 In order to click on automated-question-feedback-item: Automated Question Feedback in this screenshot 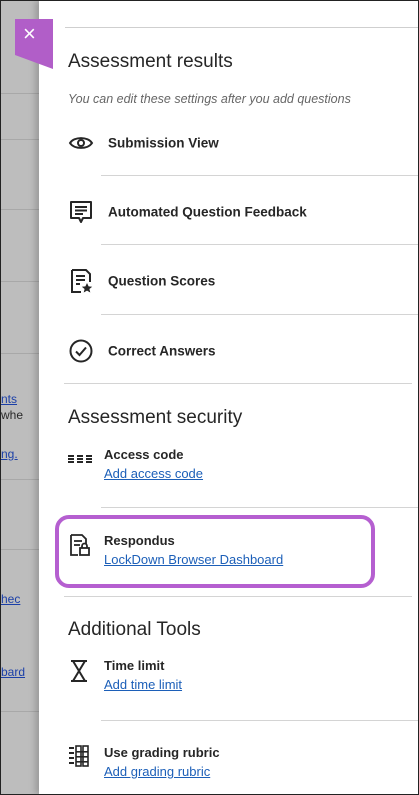, I will do `click(243, 212)`.